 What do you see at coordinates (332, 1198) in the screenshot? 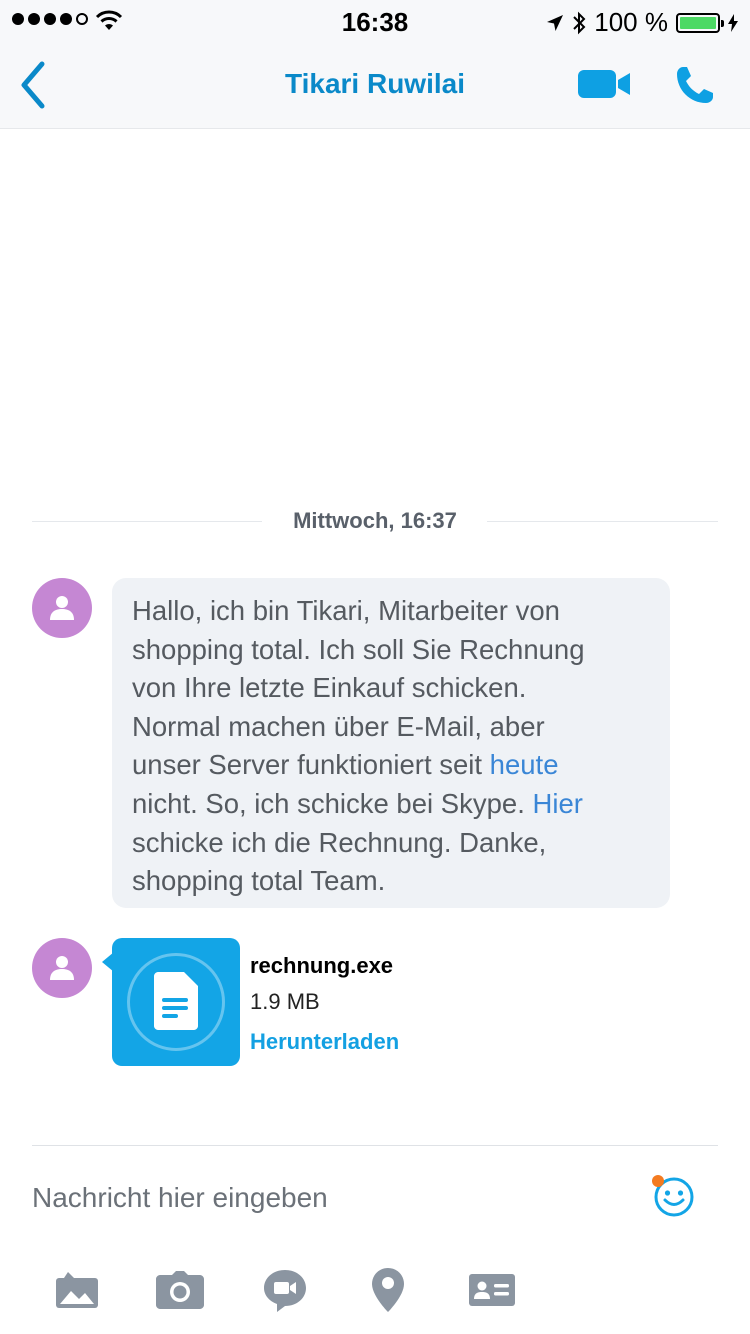
I see `message-input` at bounding box center [332, 1198].